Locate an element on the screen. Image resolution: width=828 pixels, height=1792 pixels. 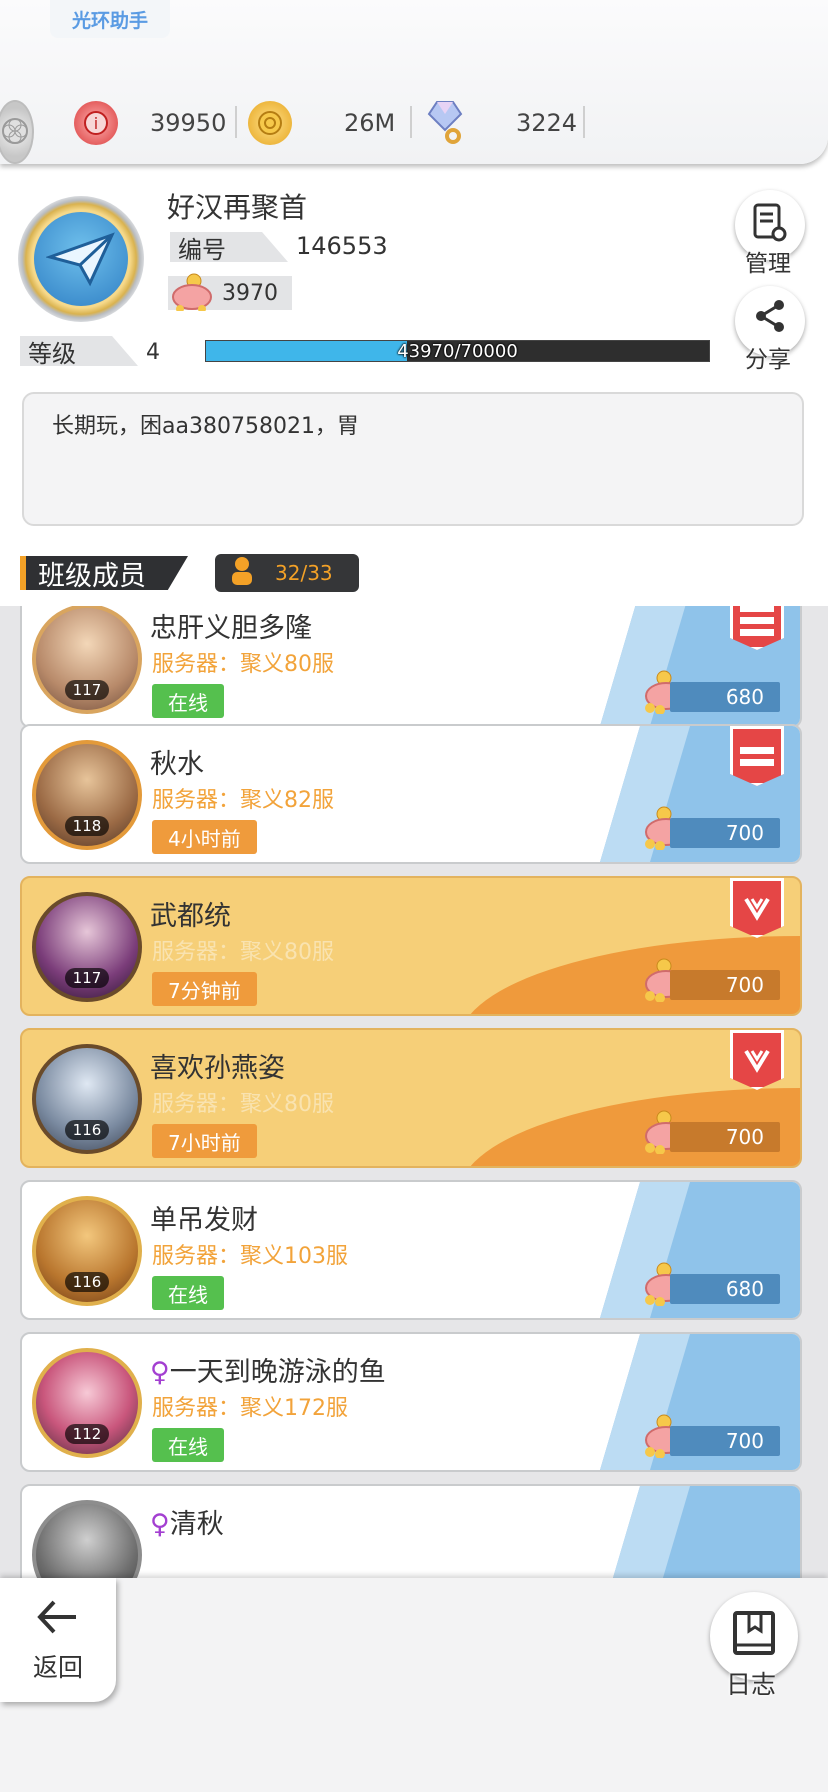
svg-text: i is located at coordinates (96, 123).